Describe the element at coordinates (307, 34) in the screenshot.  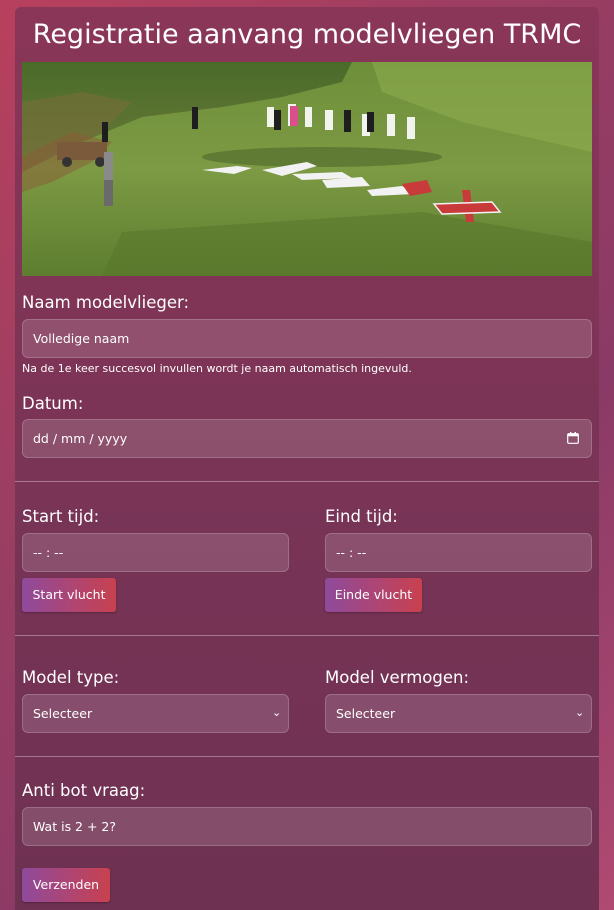
I see `page-title: Registratie aanvang modelvliegen TRMC` at that location.